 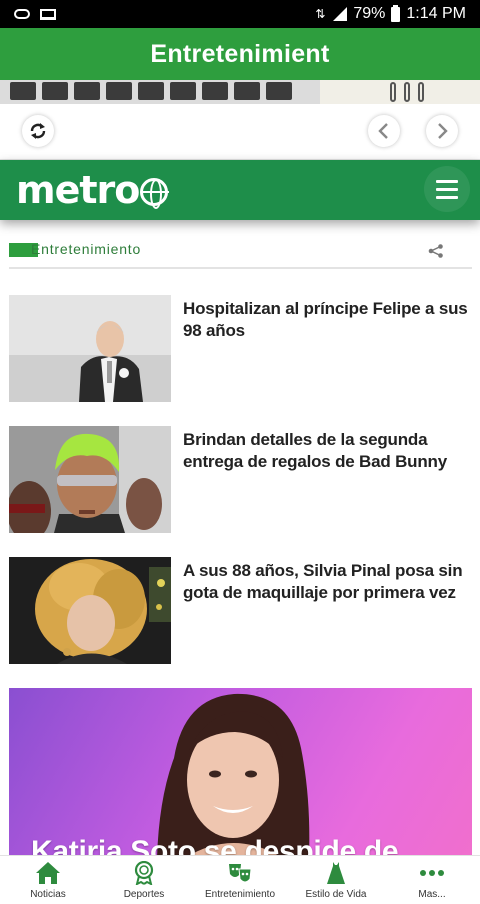 What do you see at coordinates (336, 873) in the screenshot?
I see `dress-icon` at bounding box center [336, 873].